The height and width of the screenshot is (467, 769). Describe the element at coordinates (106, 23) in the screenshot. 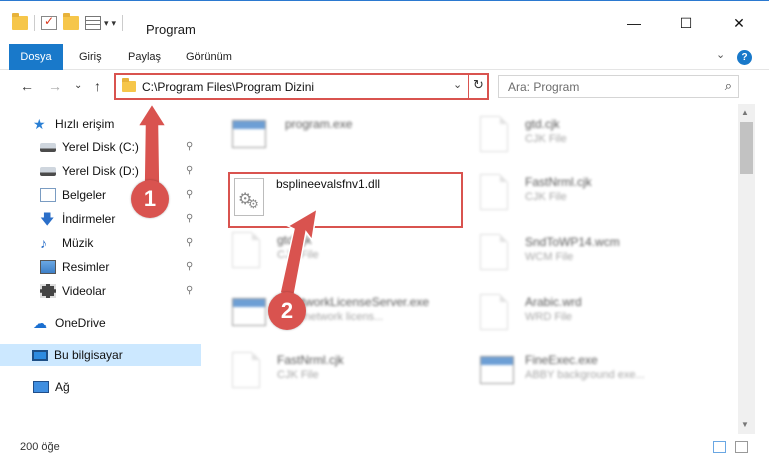

I see `chevron-down-icon: ▾` at that location.